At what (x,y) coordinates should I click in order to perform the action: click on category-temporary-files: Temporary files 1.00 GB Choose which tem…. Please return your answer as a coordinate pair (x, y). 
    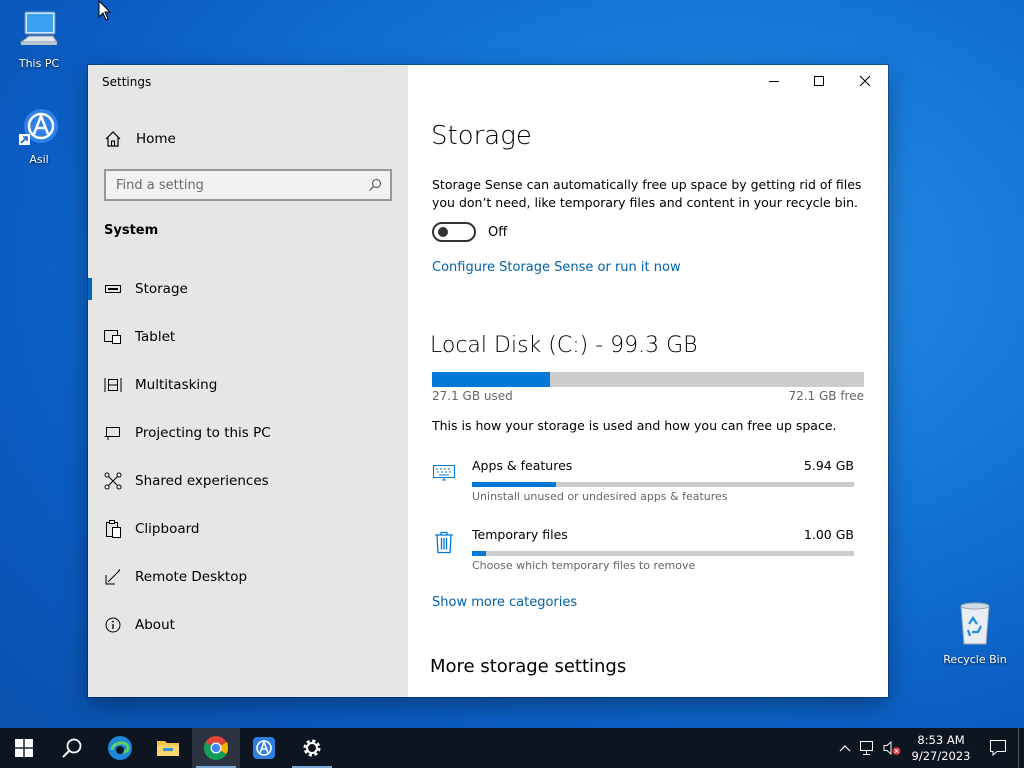
    Looking at the image, I should click on (648, 554).